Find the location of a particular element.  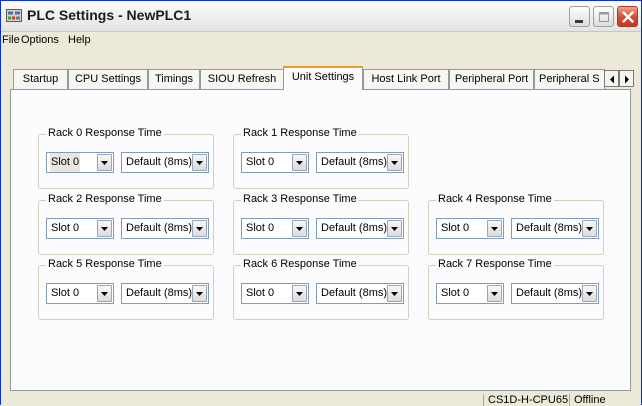

rack-0-title: Rack 0 Response Time is located at coordinates (105, 133).